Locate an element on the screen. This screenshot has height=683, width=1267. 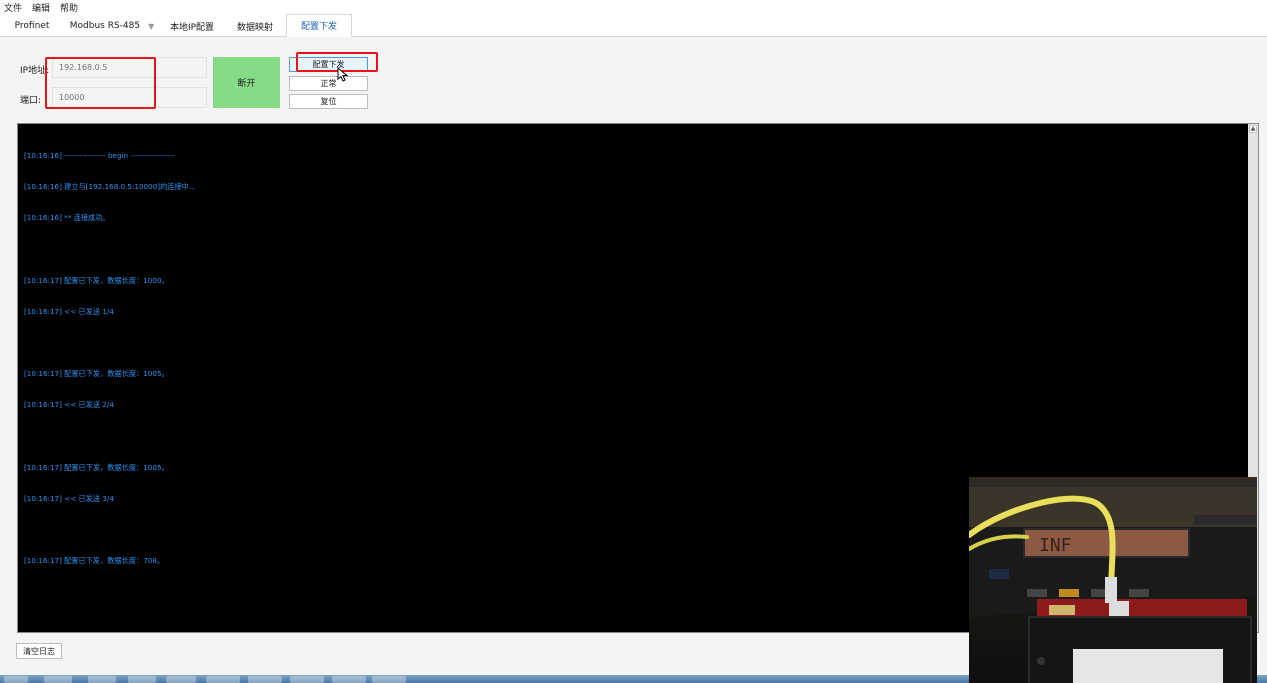
taskbar-start-icon is located at coordinates (16, 679).